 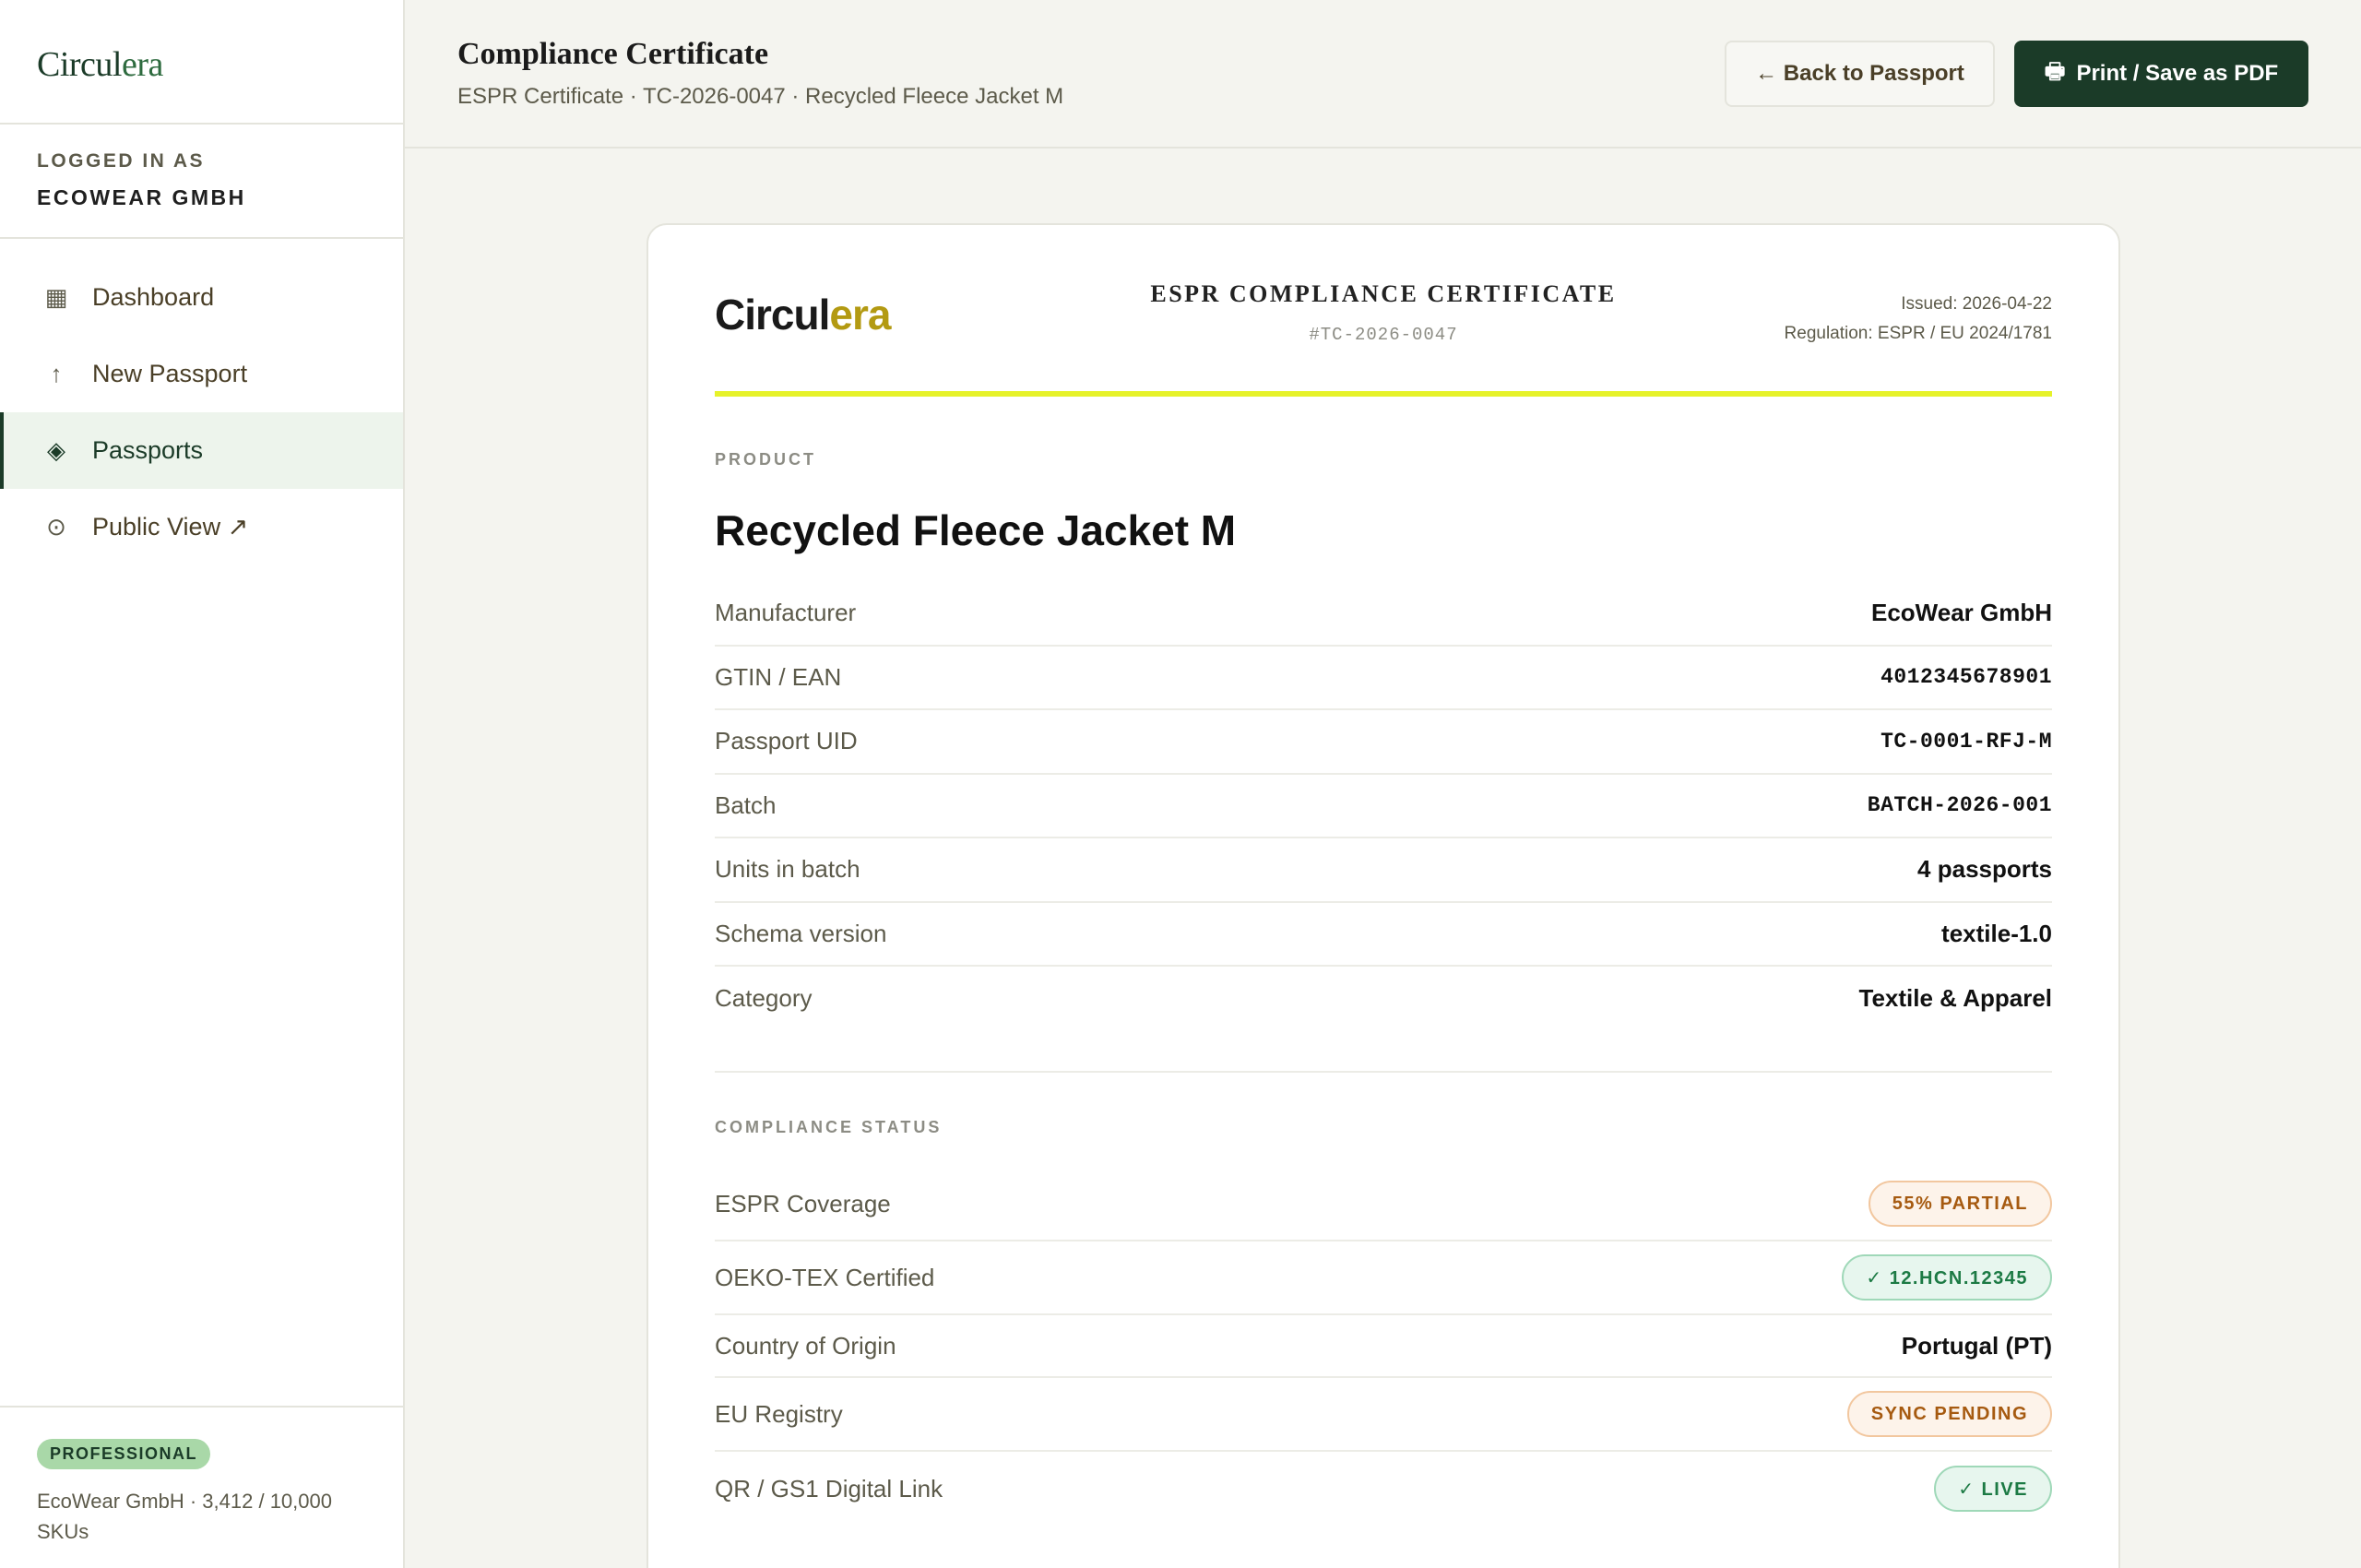 I want to click on status-badge: SYNC PENDING, so click(x=1949, y=1414).